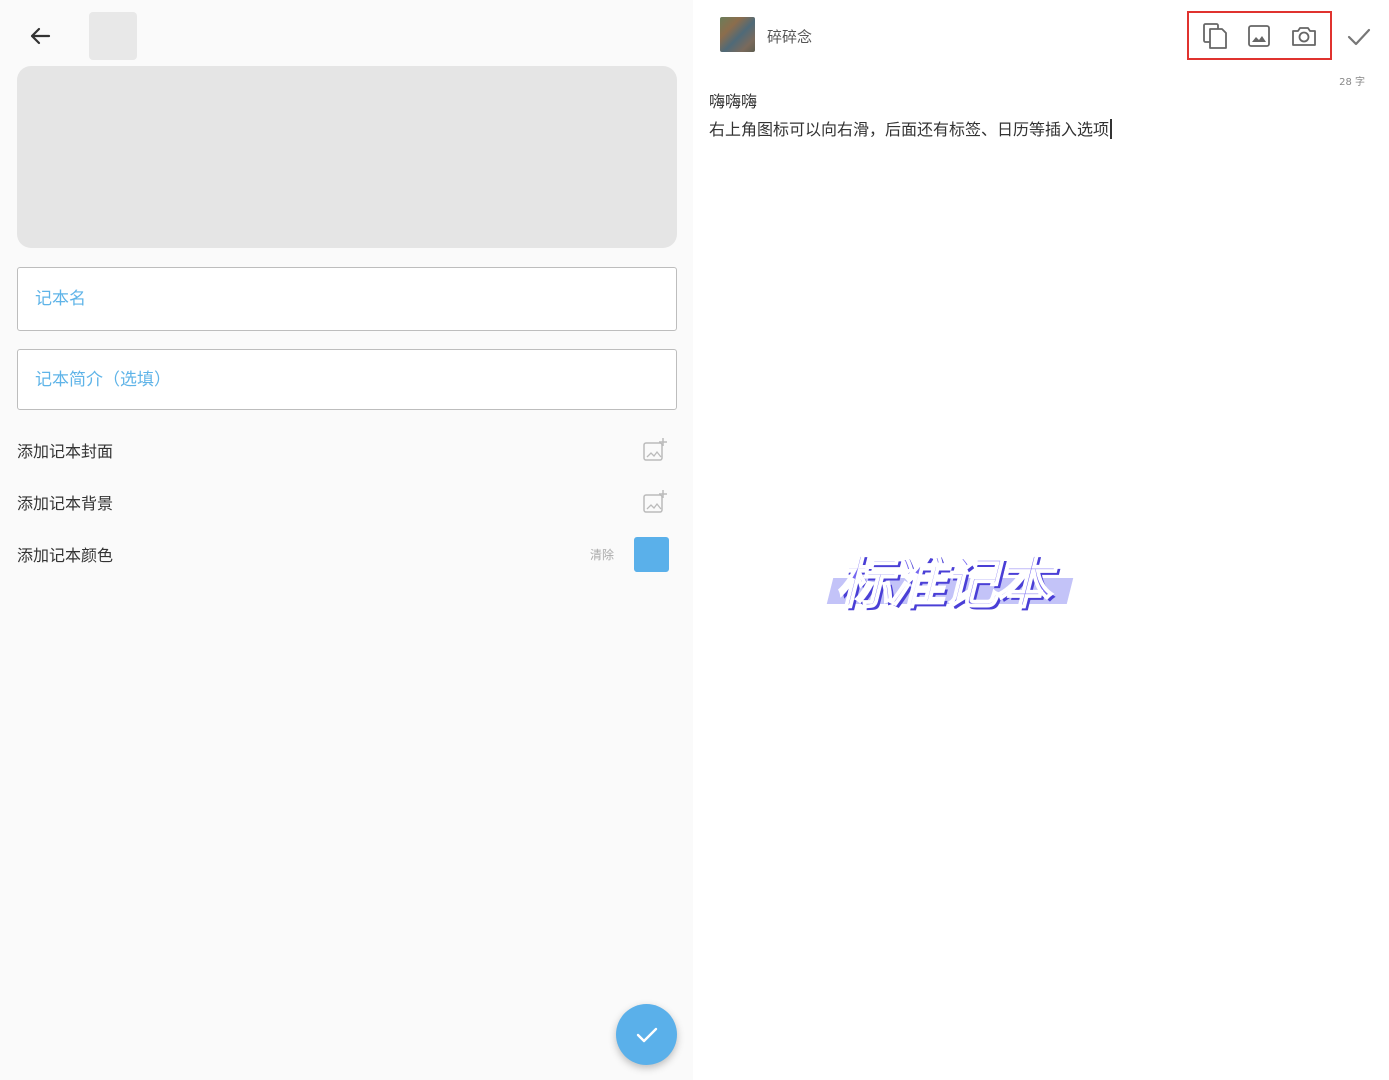  I want to click on word-count: 28 字, so click(1352, 82).